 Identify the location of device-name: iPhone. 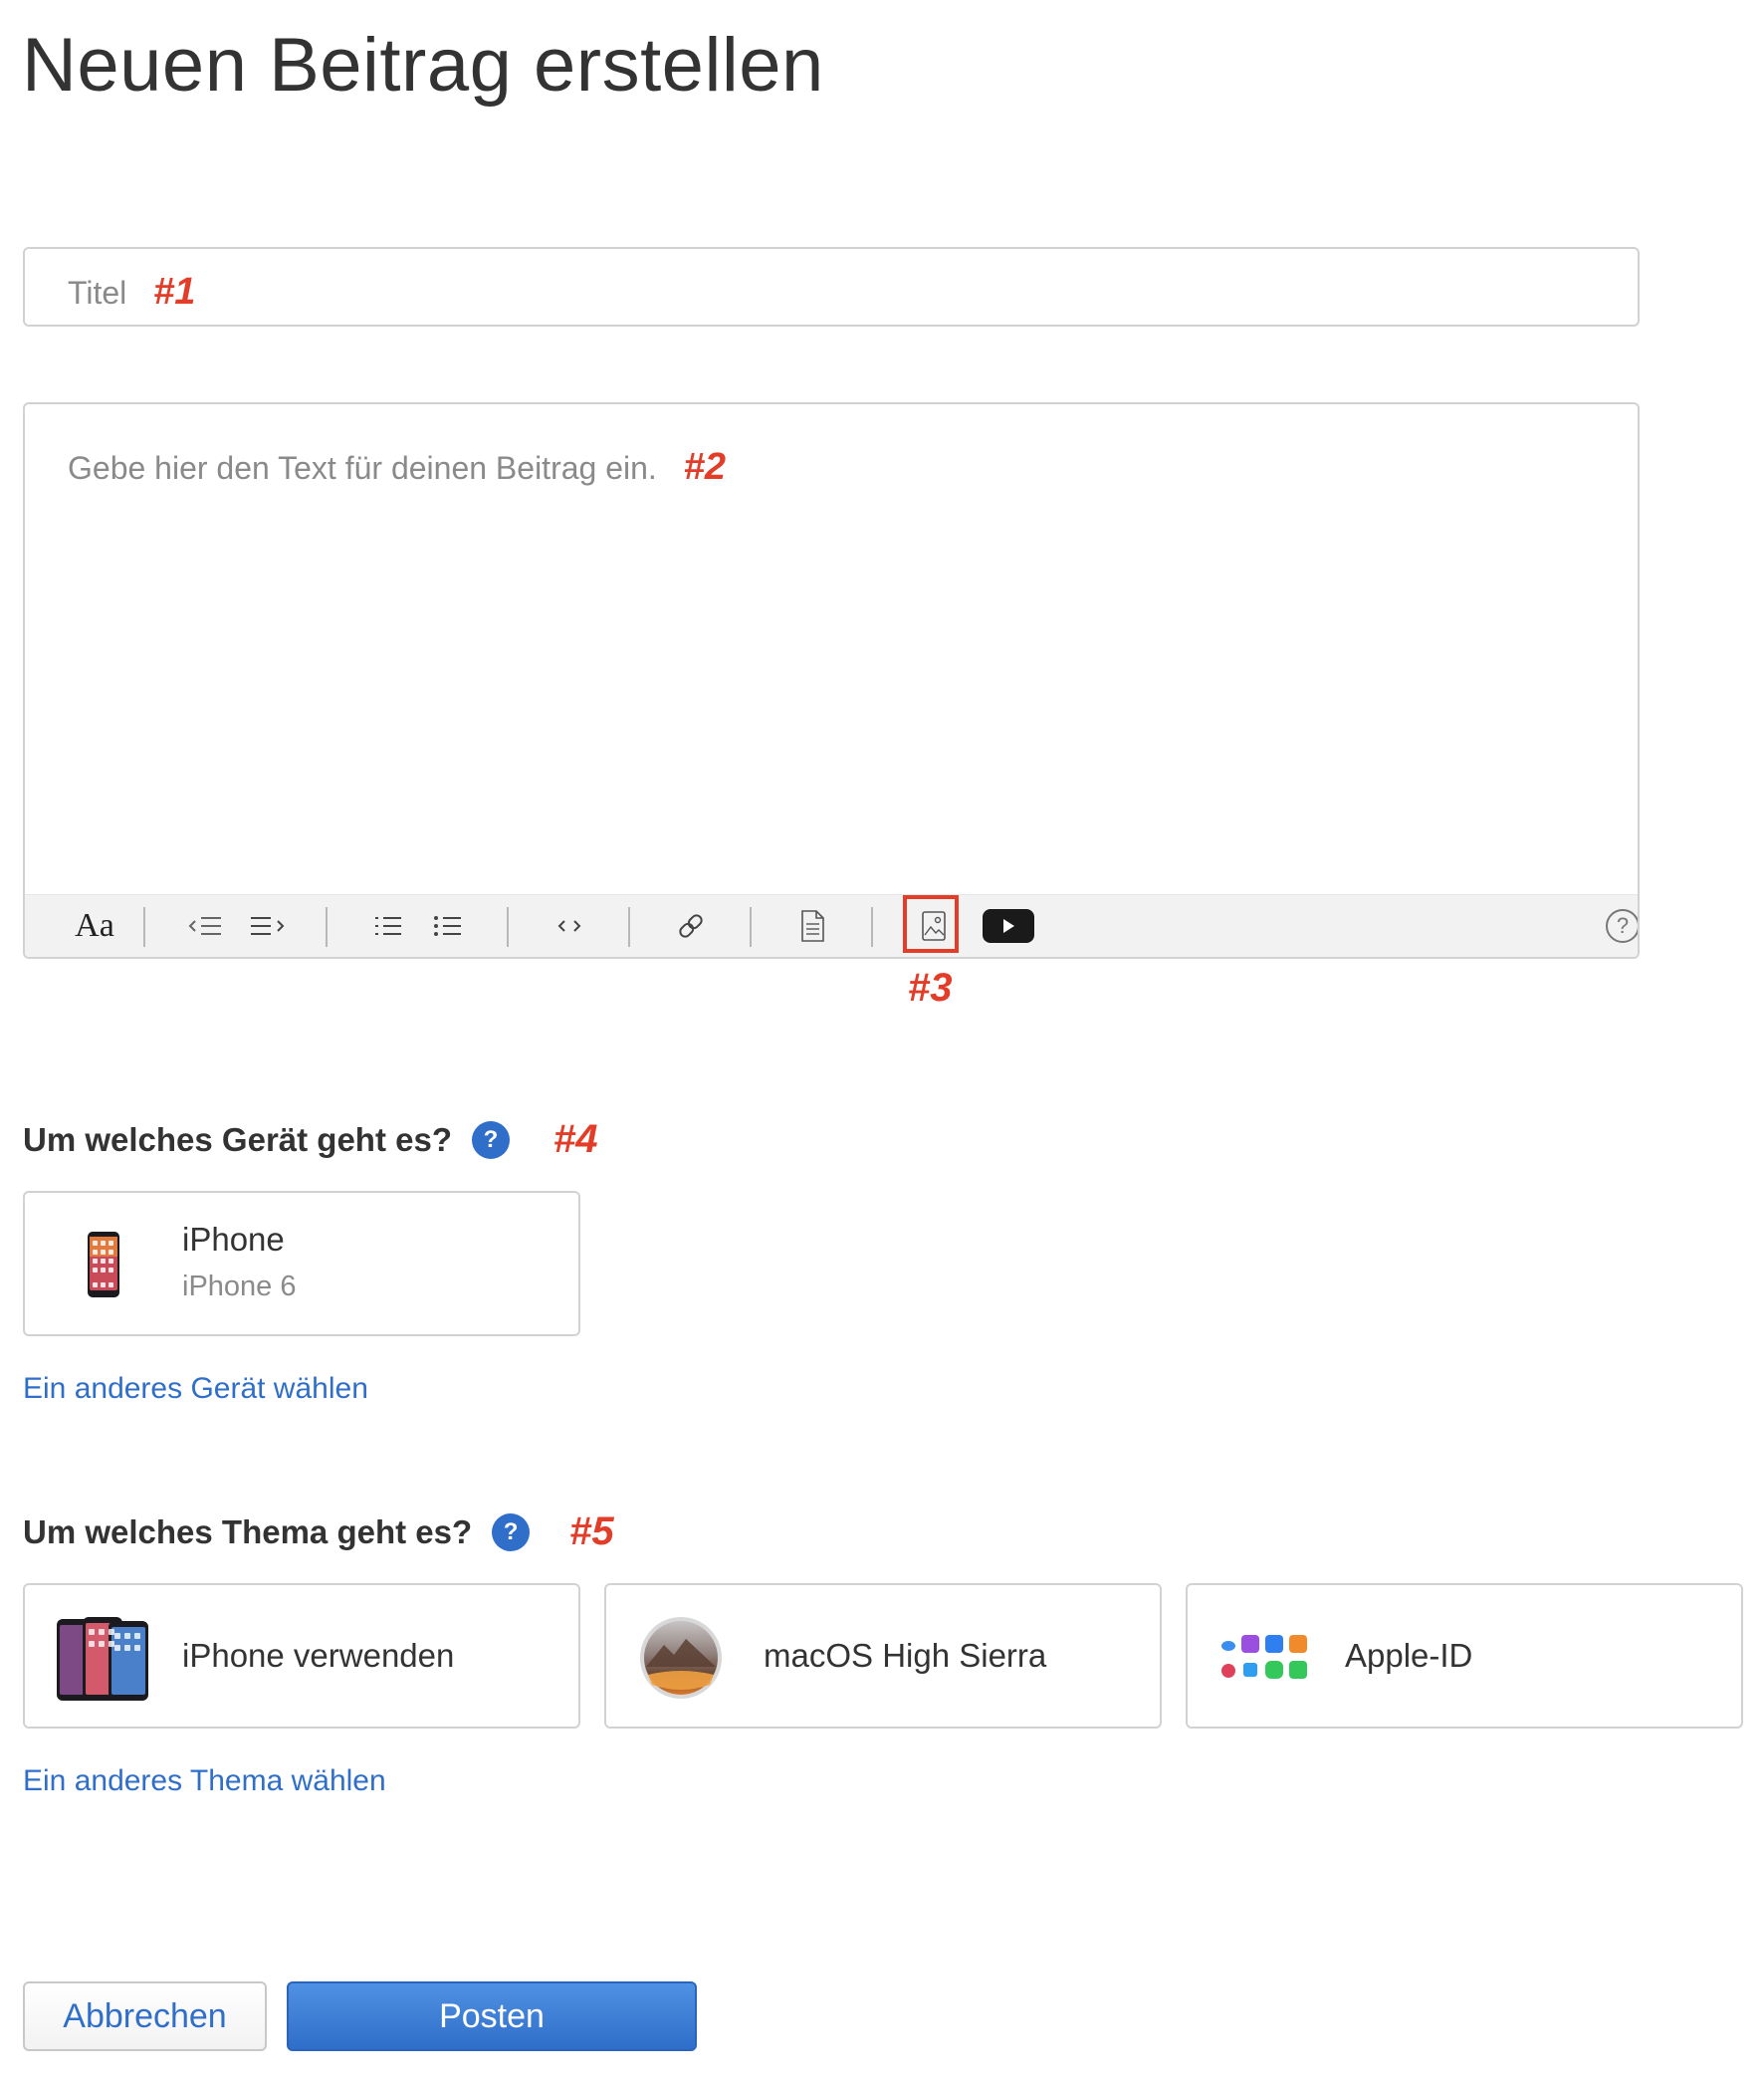
(233, 1240).